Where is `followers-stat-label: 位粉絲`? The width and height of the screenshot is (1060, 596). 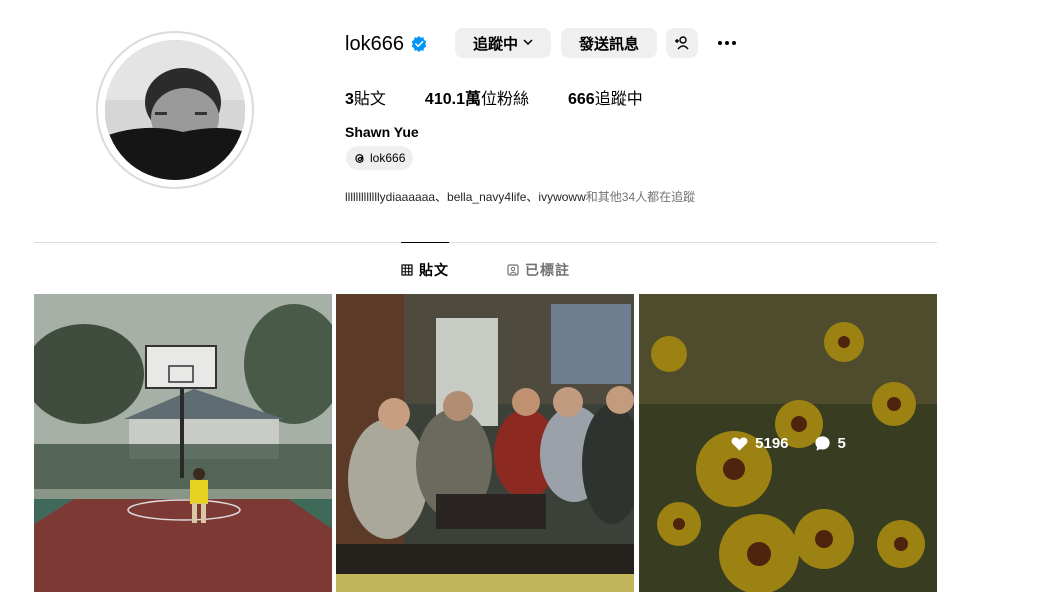
followers-stat-label: 位粉絲 is located at coordinates (504, 99).